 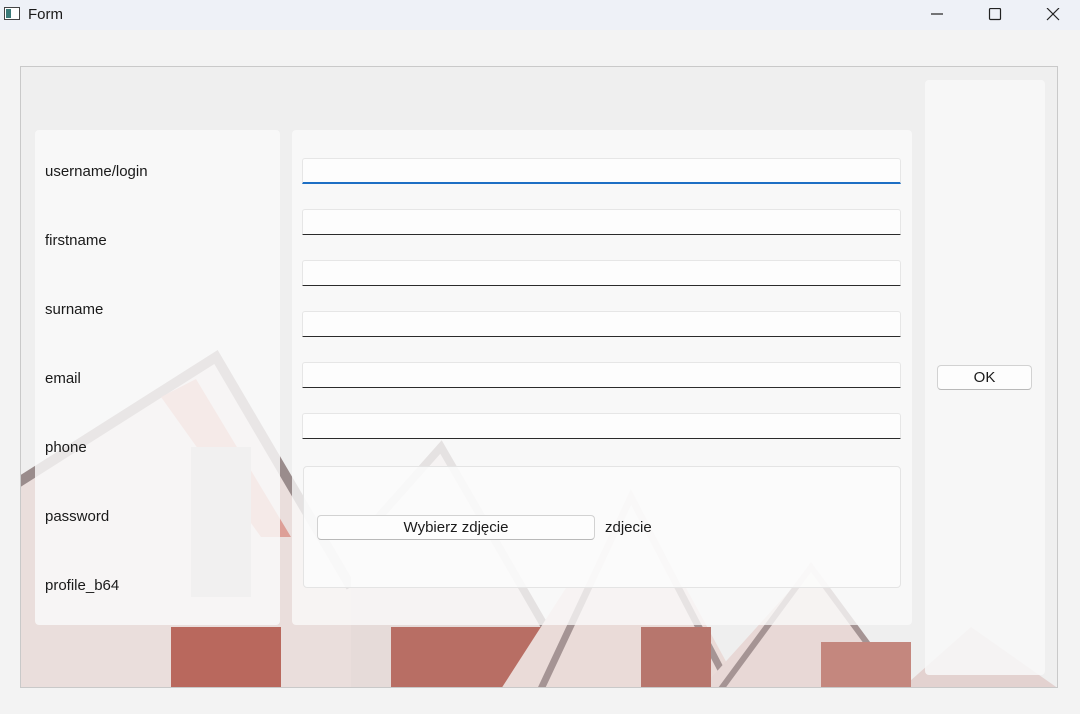 What do you see at coordinates (601, 324) in the screenshot?
I see `email-input` at bounding box center [601, 324].